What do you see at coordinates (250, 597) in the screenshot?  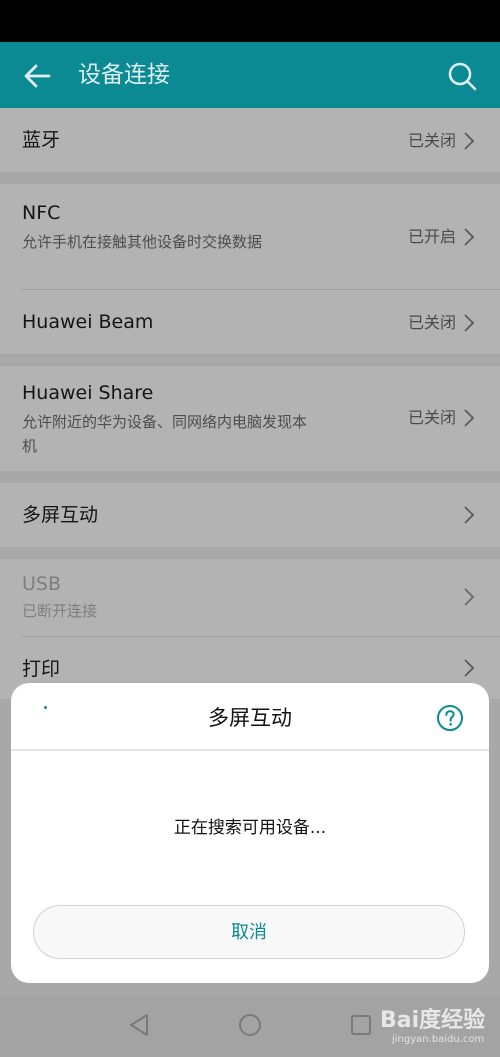 I see `usb-row: USB 已断开连接` at bounding box center [250, 597].